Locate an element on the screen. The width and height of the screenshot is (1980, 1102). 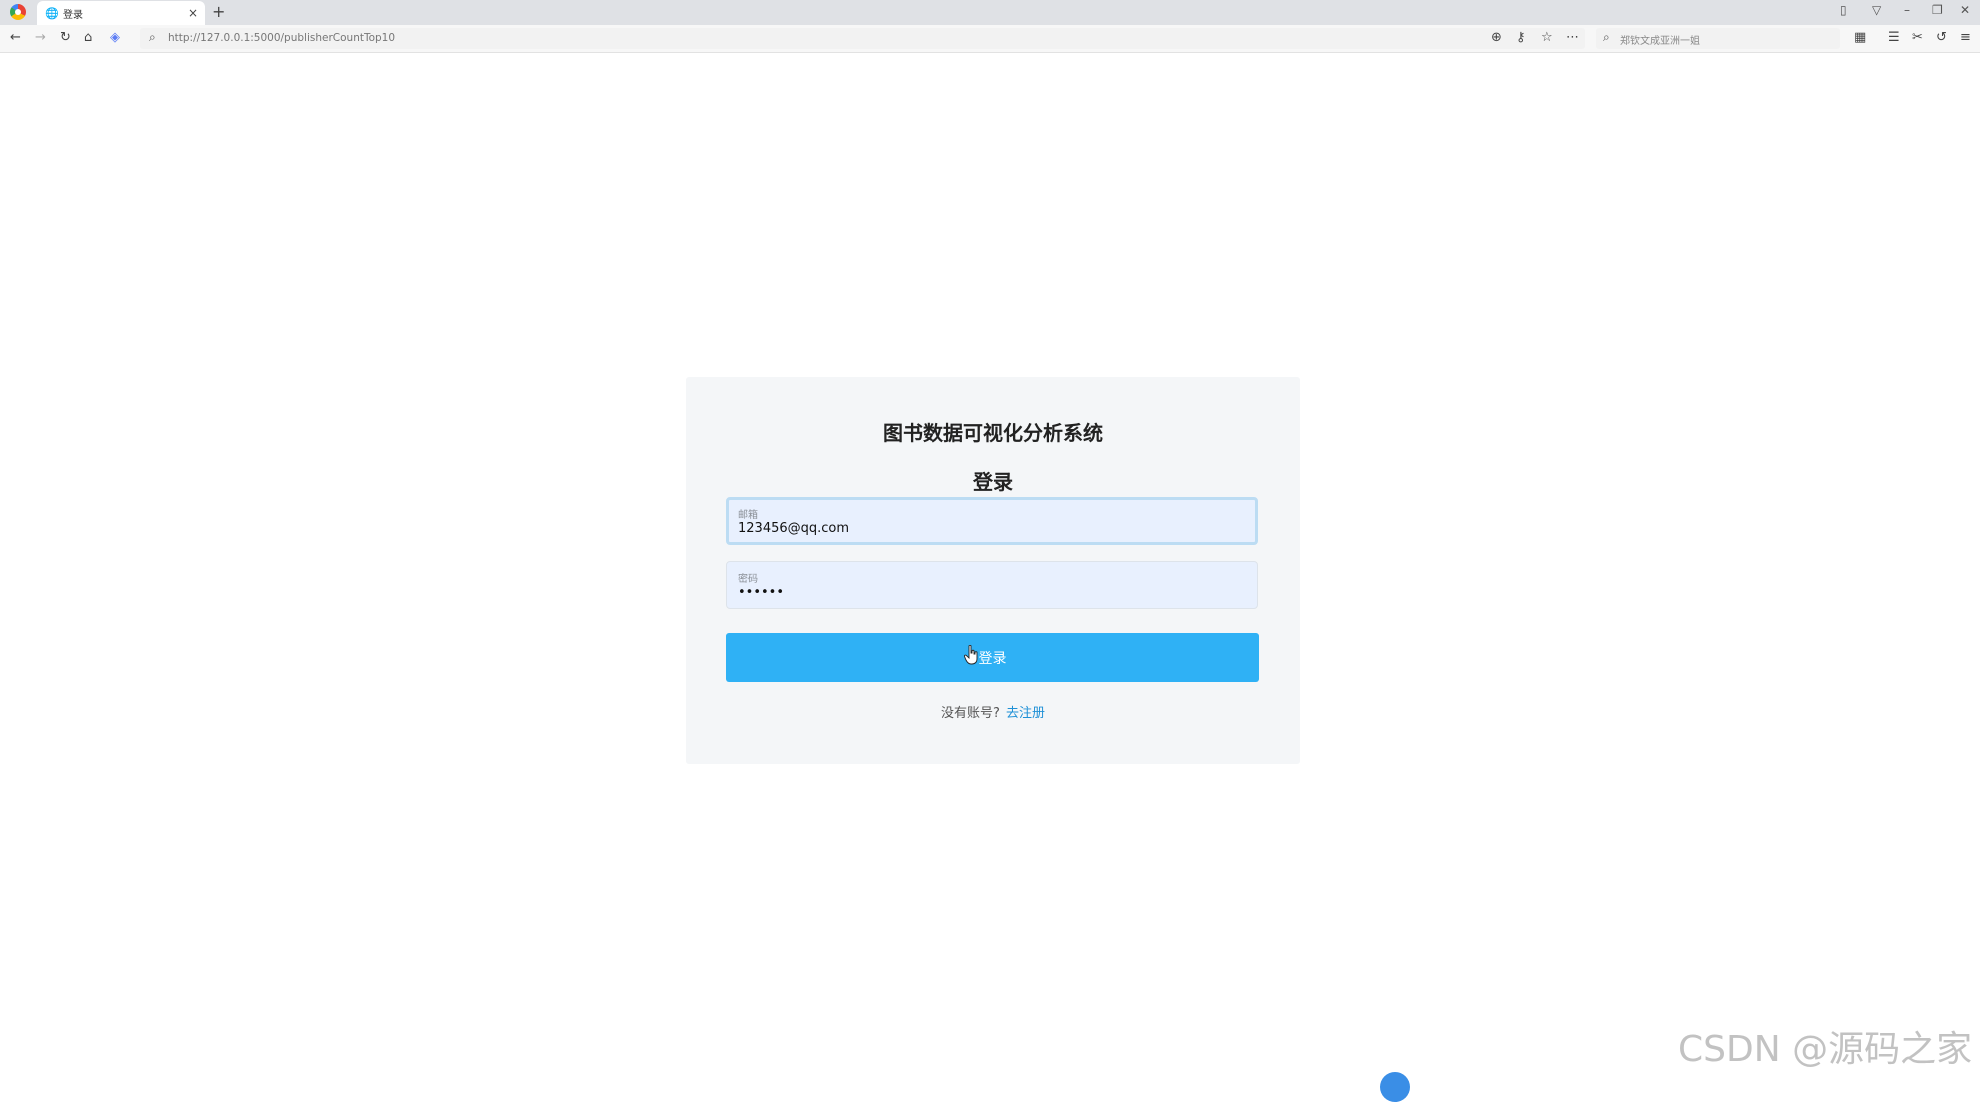
new-tab-button: + is located at coordinates (218, 11).